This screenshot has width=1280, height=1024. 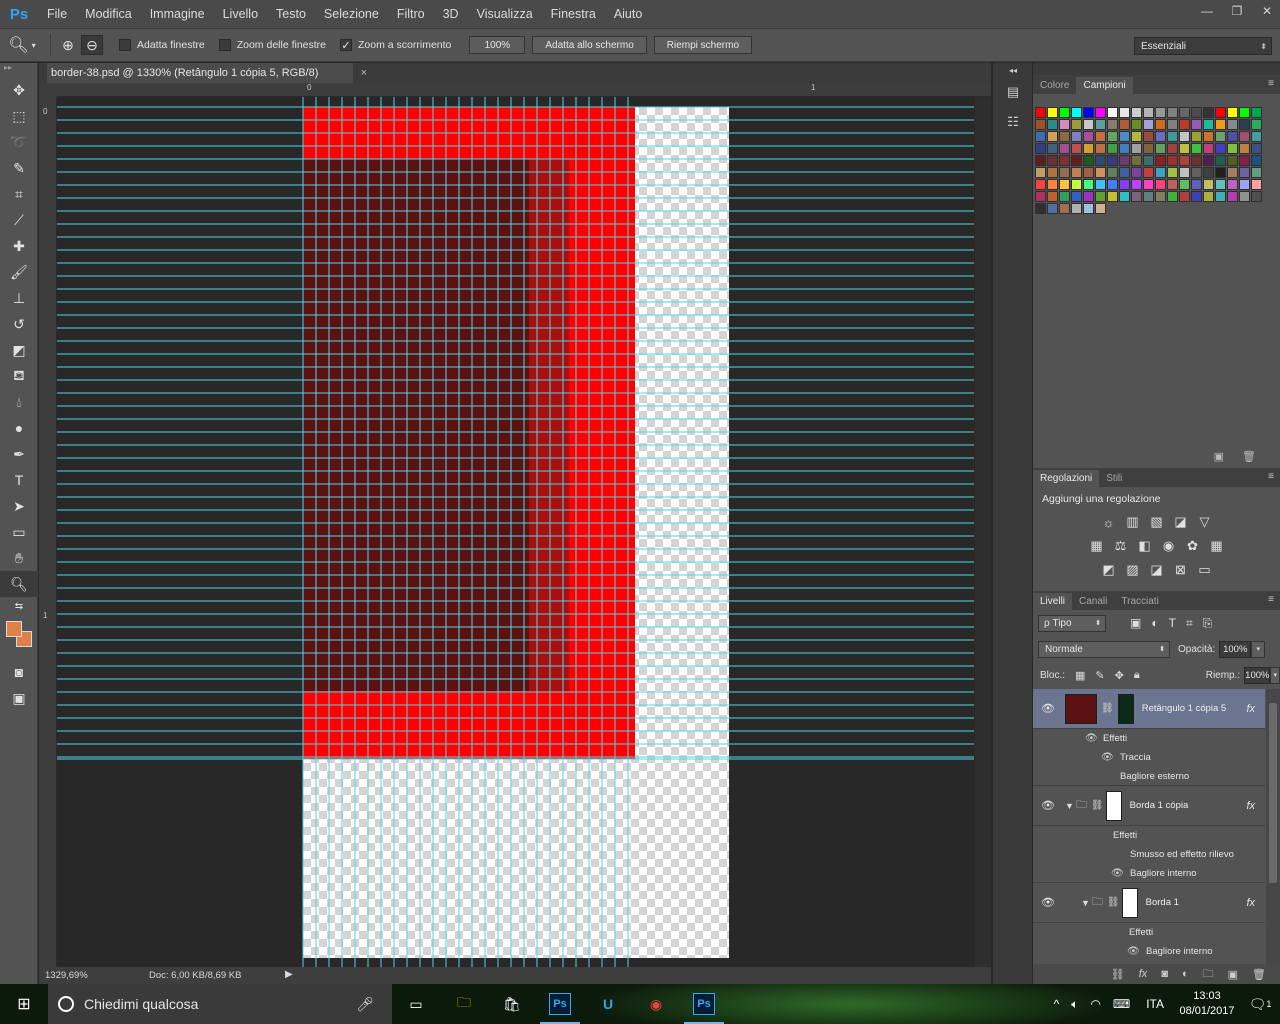 What do you see at coordinates (1259, 974) in the screenshot?
I see `delete-layer-icon: 🗑︎` at bounding box center [1259, 974].